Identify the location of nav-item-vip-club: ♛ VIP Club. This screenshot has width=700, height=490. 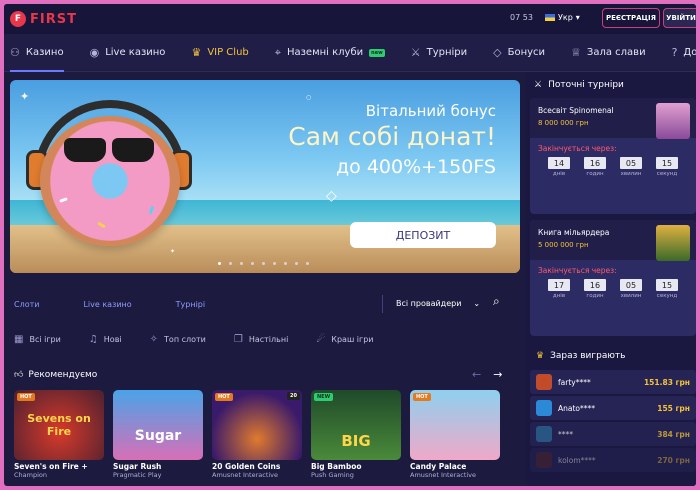
(219, 53).